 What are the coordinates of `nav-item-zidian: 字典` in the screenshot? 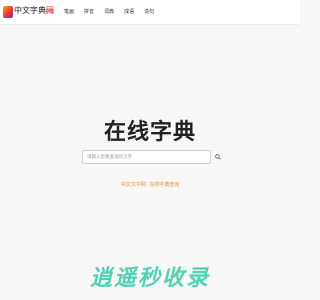 It's located at (49, 12).